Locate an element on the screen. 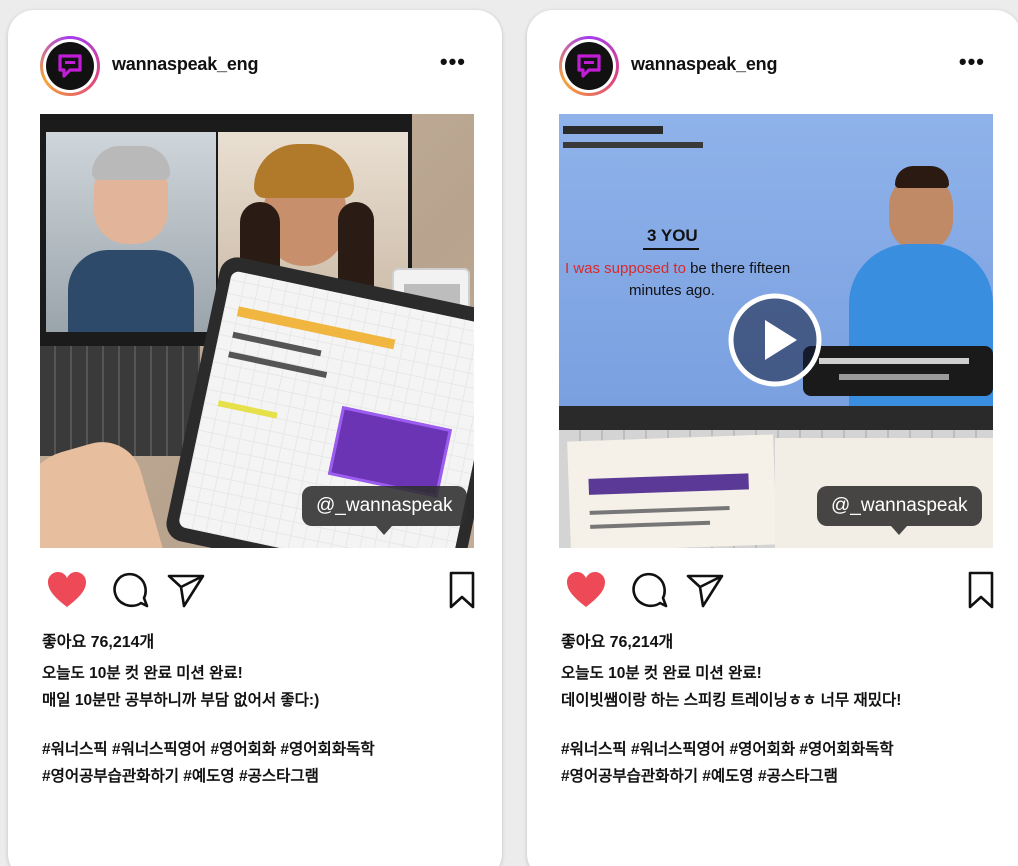 This screenshot has height=866, width=1018. video-subtitle-line: I was supposed to be there fifteen is located at coordinates (678, 268).